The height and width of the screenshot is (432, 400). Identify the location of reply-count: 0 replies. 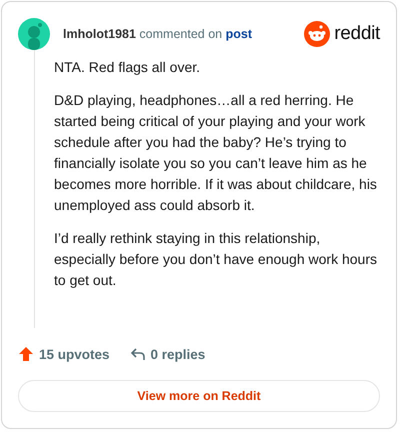
(178, 354).